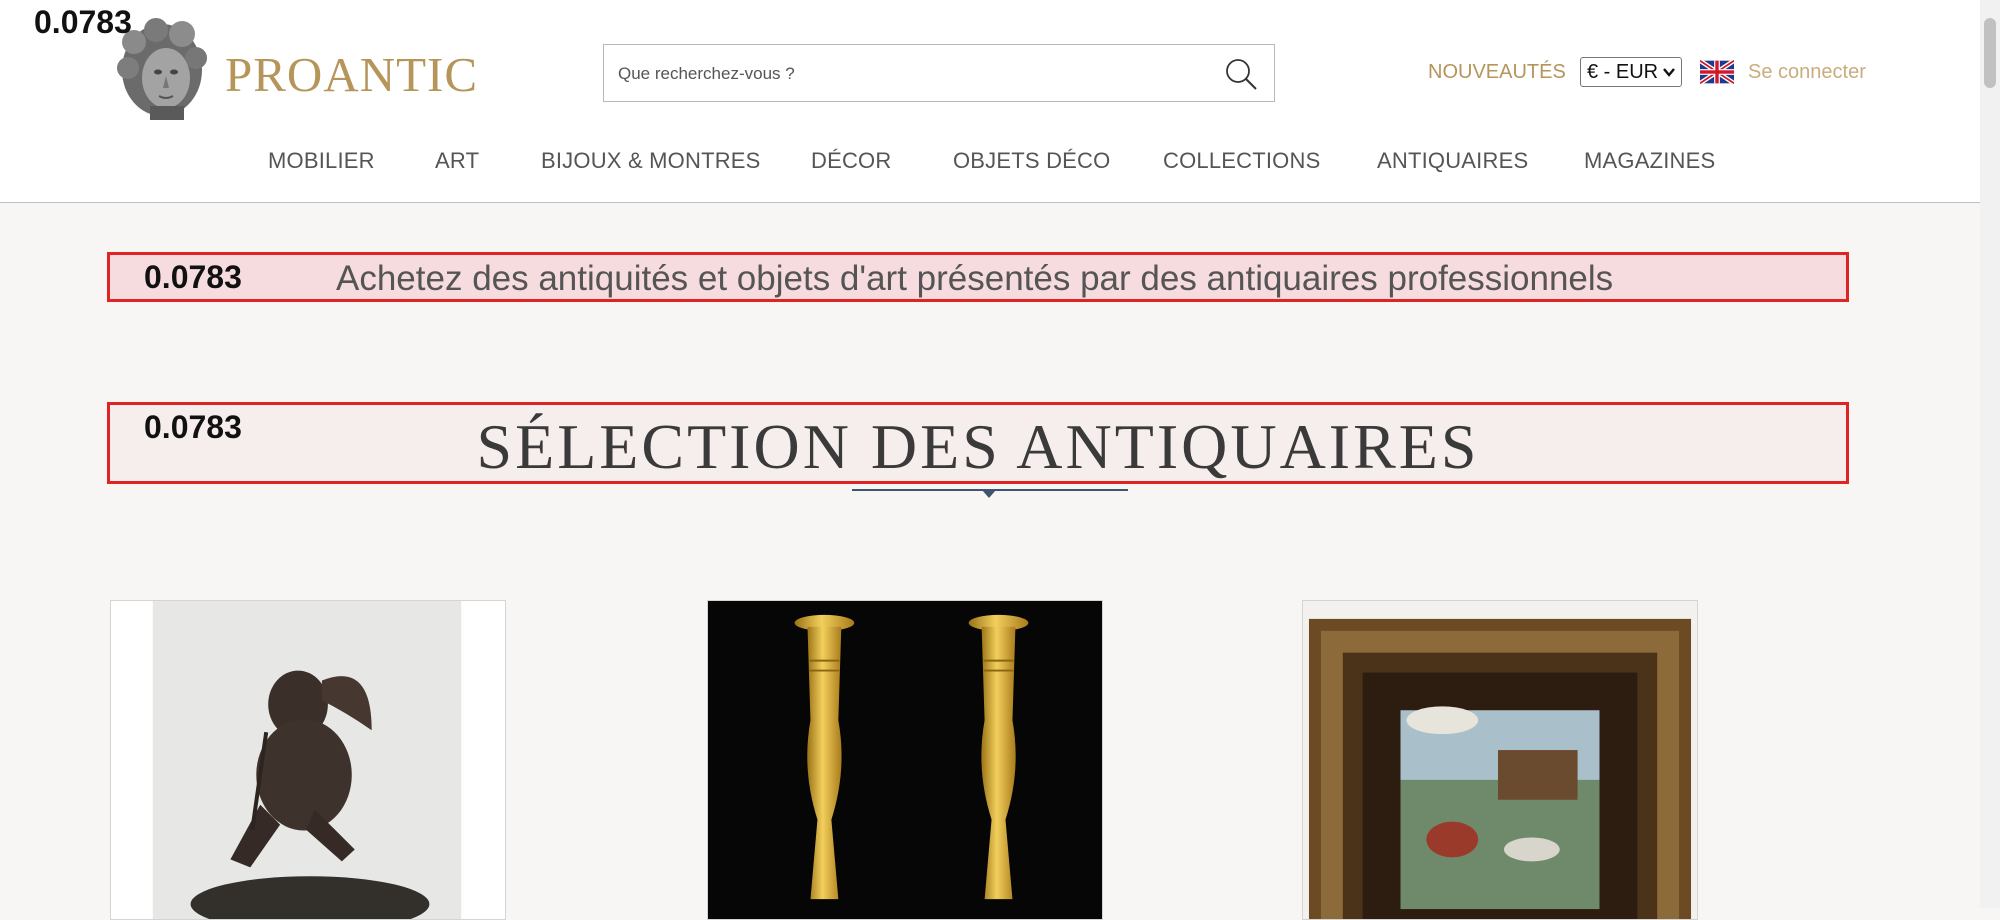 This screenshot has width=2000, height=920. Describe the element at coordinates (1241, 74) in the screenshot. I see `search-icon` at that location.